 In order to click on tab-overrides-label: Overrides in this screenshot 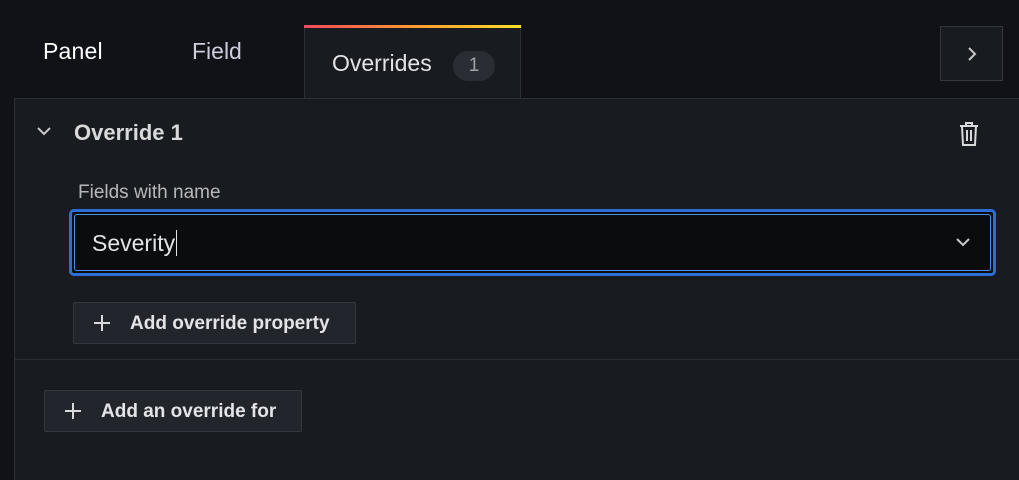, I will do `click(382, 63)`.